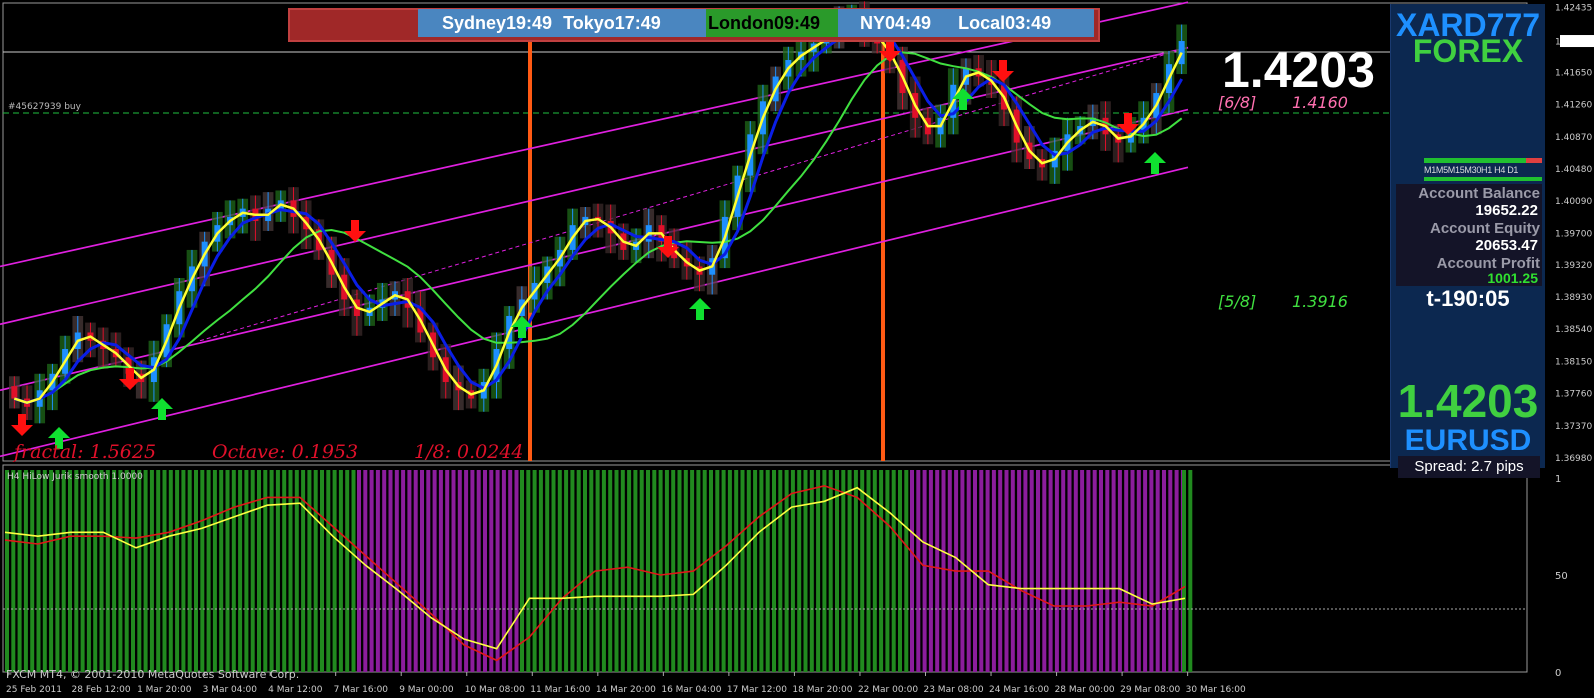 This screenshot has width=1594, height=698. Describe the element at coordinates (1320, 102) in the screenshot. I see `level-6-8-value: 1.4160` at that location.